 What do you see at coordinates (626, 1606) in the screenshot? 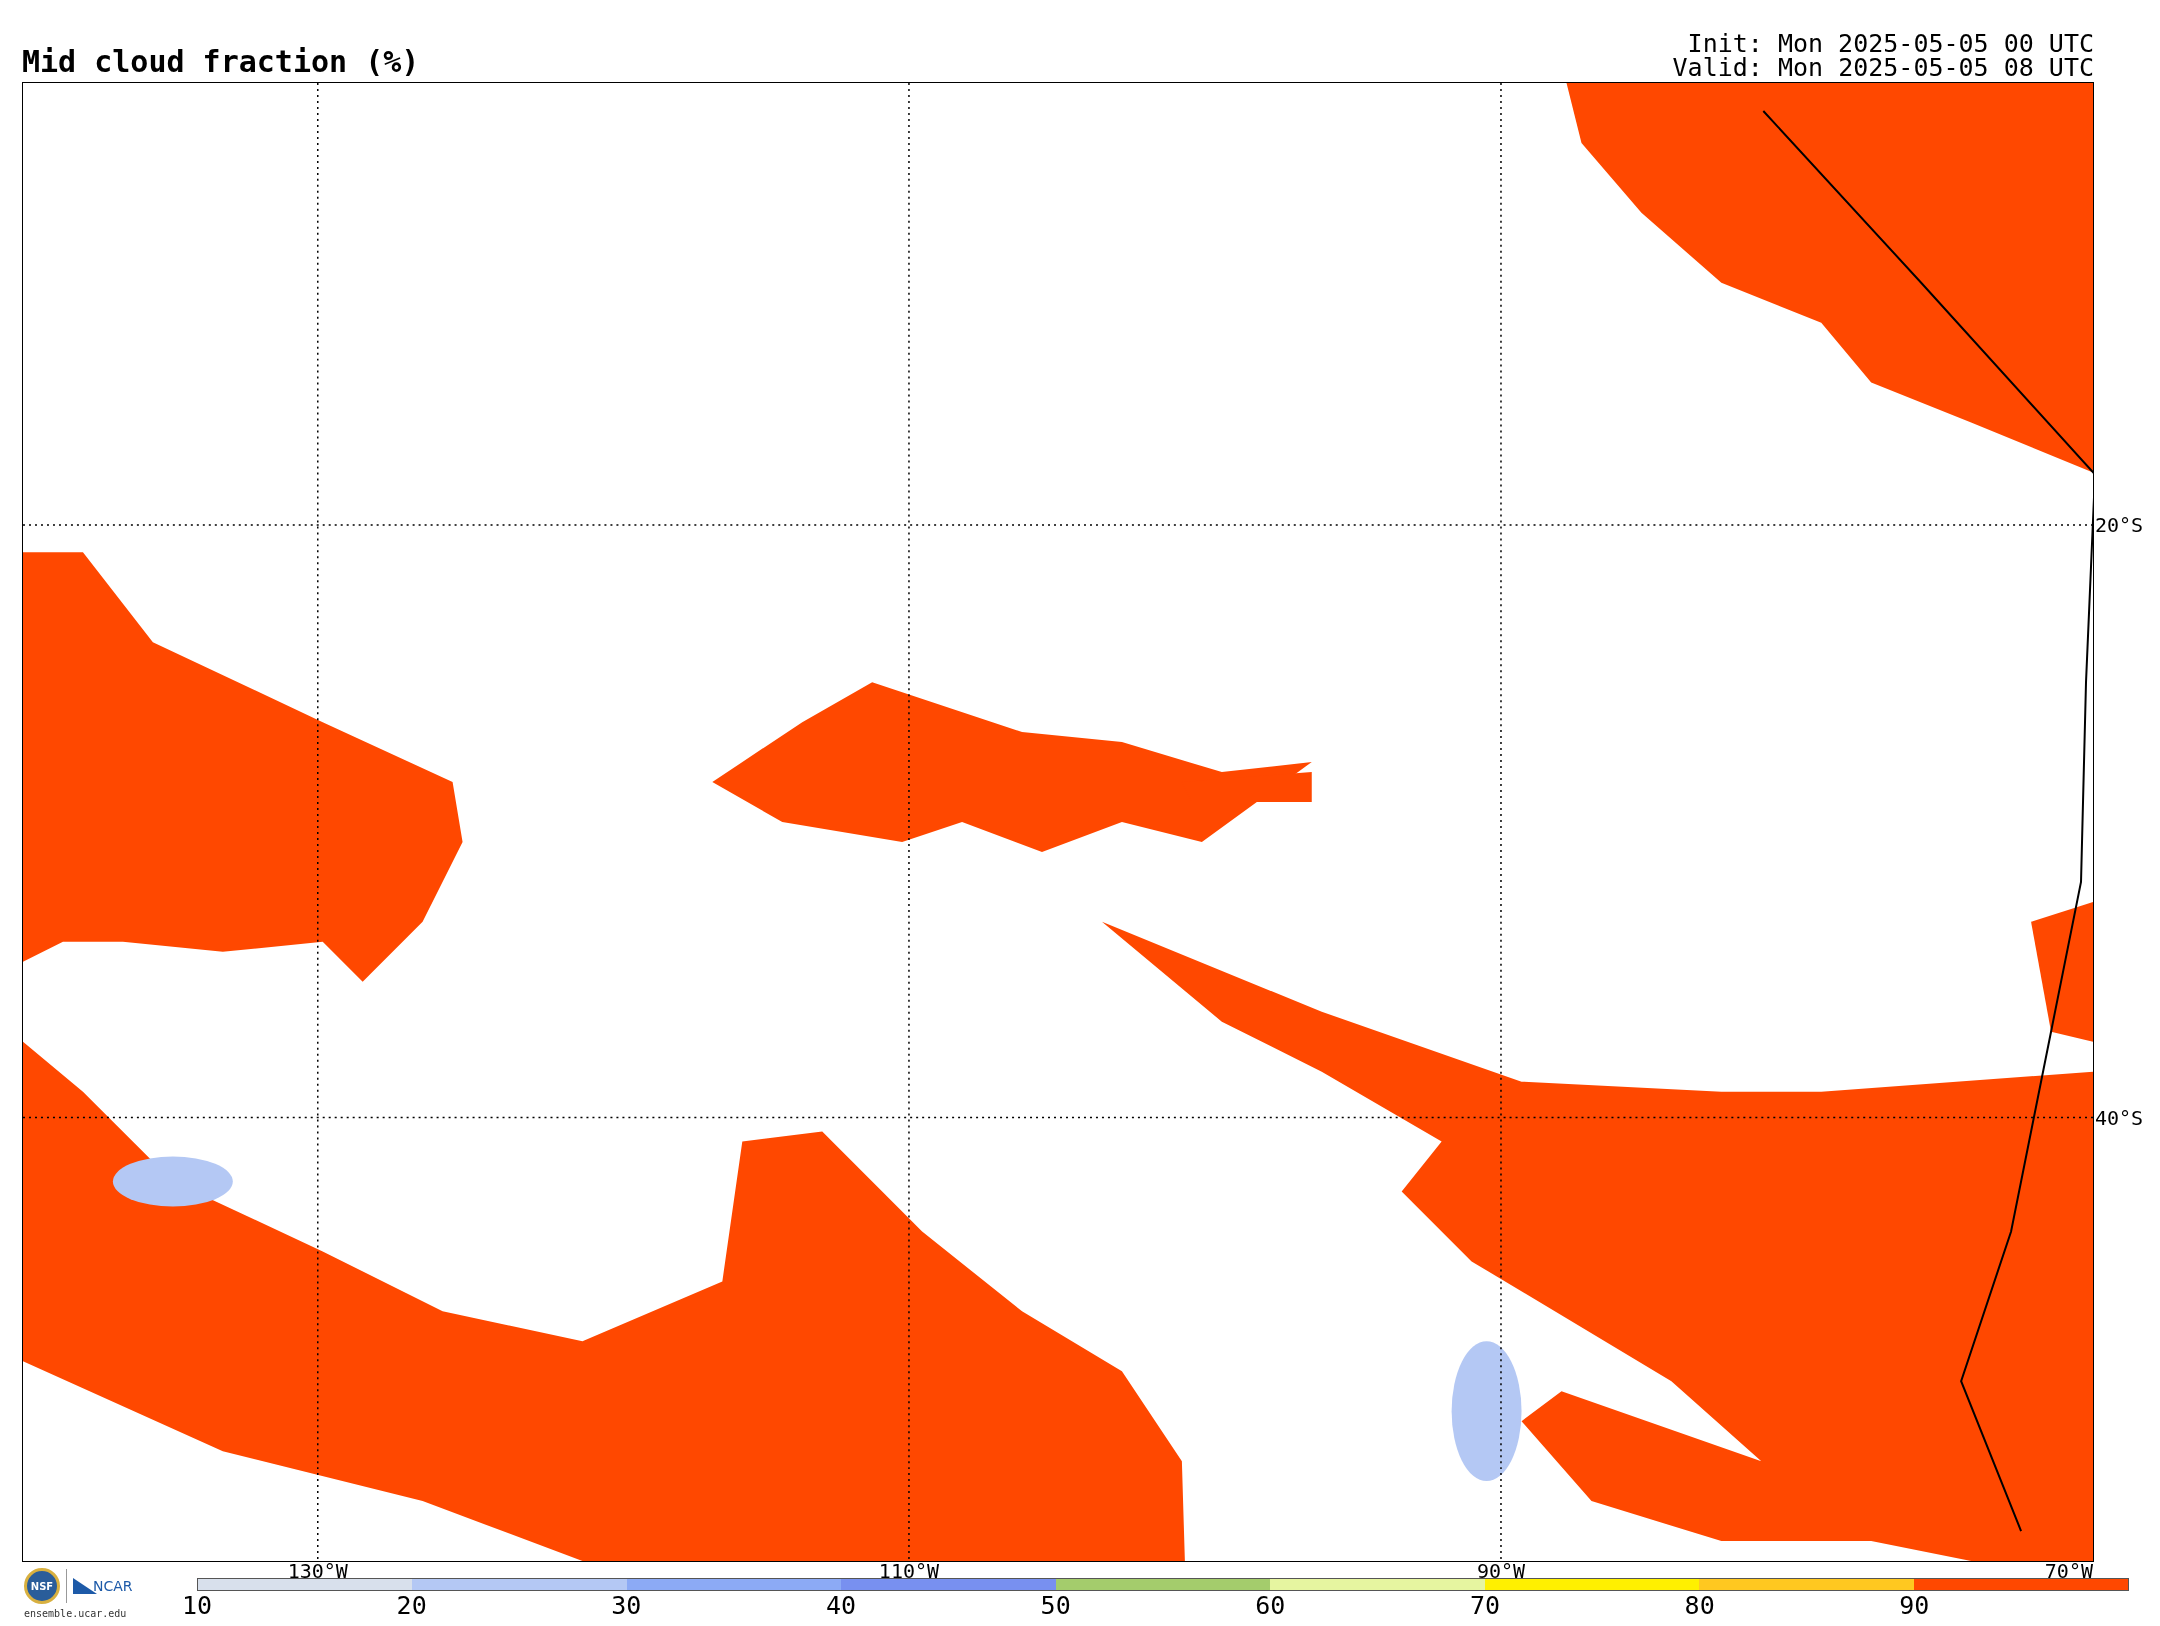
I see `colorbar-tick-label: 30` at bounding box center [626, 1606].